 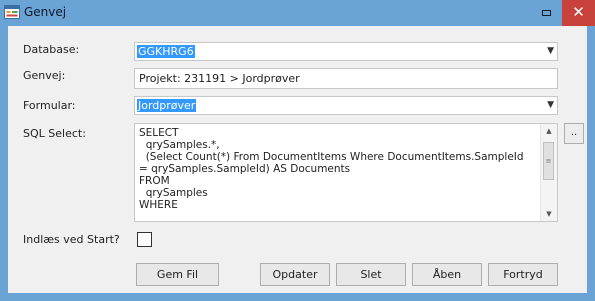 I want to click on delete-button: Slet, so click(x=371, y=274).